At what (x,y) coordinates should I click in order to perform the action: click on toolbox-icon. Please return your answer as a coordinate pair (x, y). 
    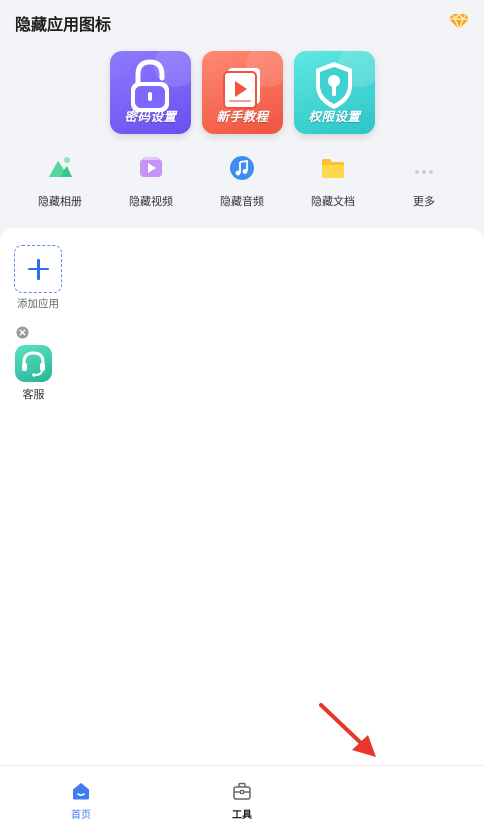
    Looking at the image, I should click on (242, 791).